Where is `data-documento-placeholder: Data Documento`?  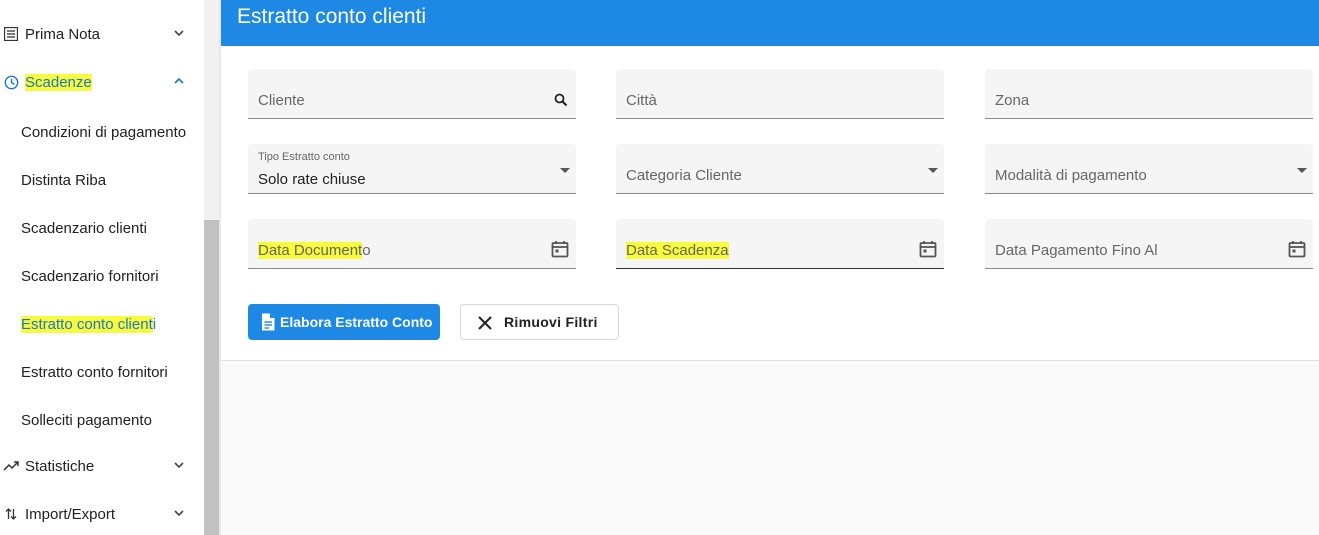 data-documento-placeholder: Data Documento is located at coordinates (314, 250).